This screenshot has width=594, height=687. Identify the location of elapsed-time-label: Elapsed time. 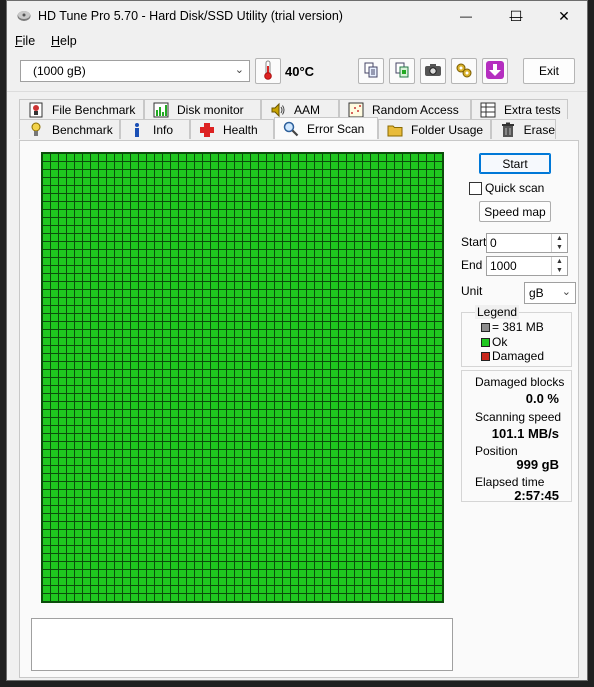
(510, 482).